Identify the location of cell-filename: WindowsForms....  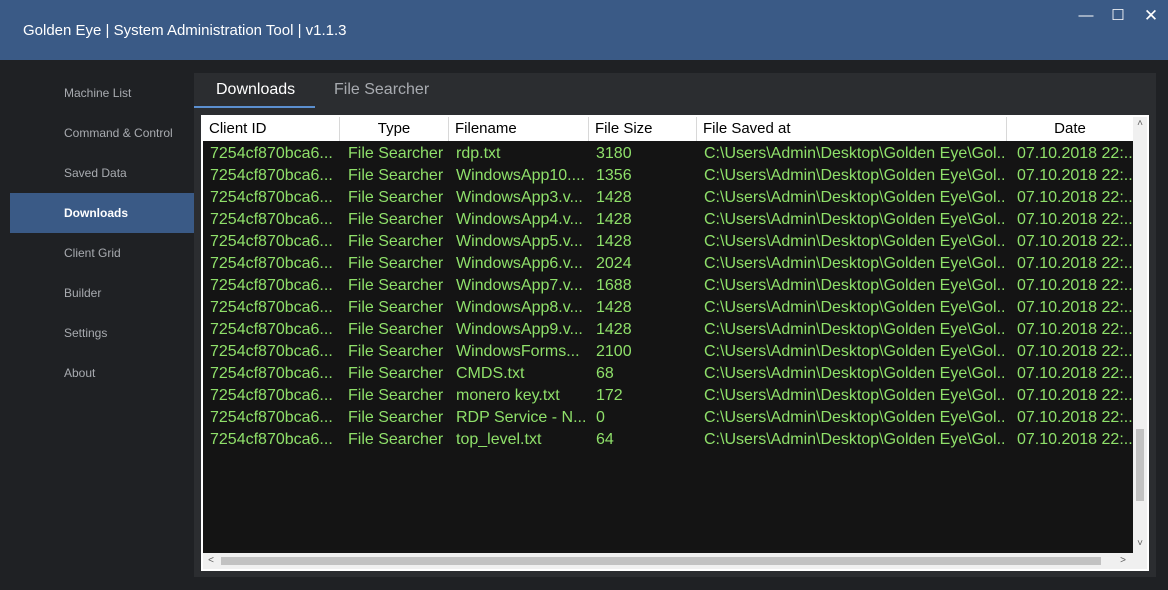
(518, 351).